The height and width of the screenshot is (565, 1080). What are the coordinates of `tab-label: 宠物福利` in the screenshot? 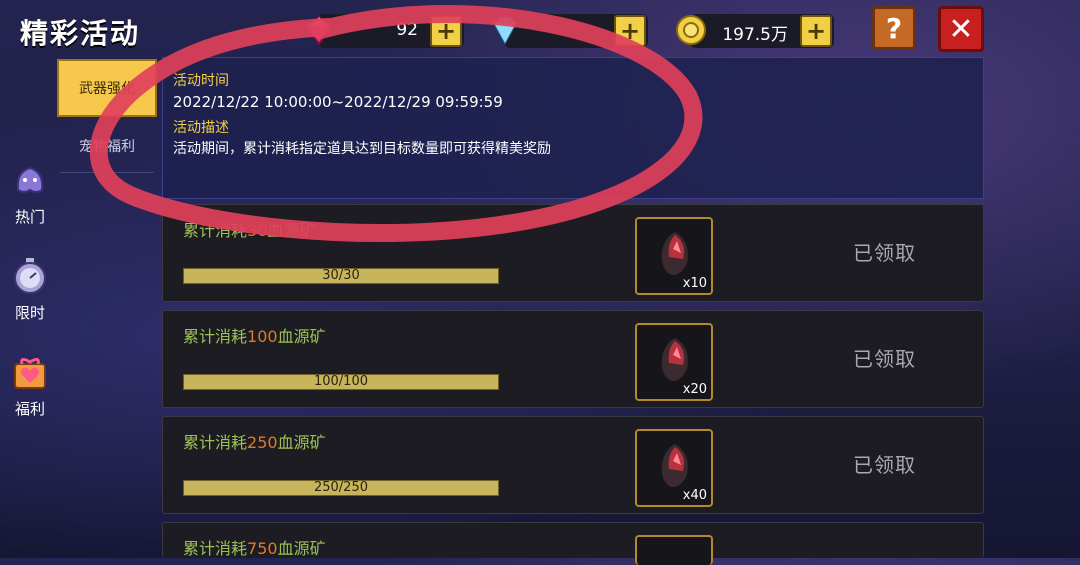 It's located at (107, 147).